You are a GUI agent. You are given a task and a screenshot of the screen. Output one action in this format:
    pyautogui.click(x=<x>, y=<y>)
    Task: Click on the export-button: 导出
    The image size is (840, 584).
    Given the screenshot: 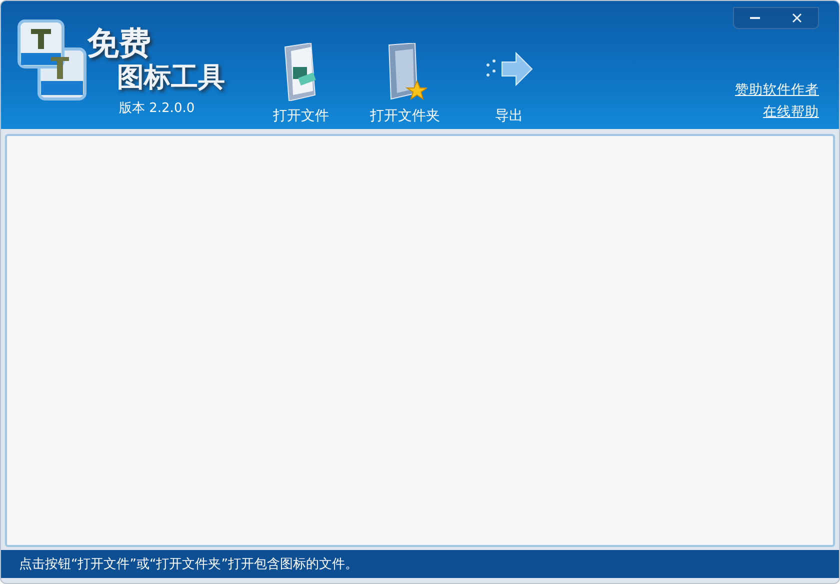 What is the action you would take?
    pyautogui.click(x=509, y=86)
    